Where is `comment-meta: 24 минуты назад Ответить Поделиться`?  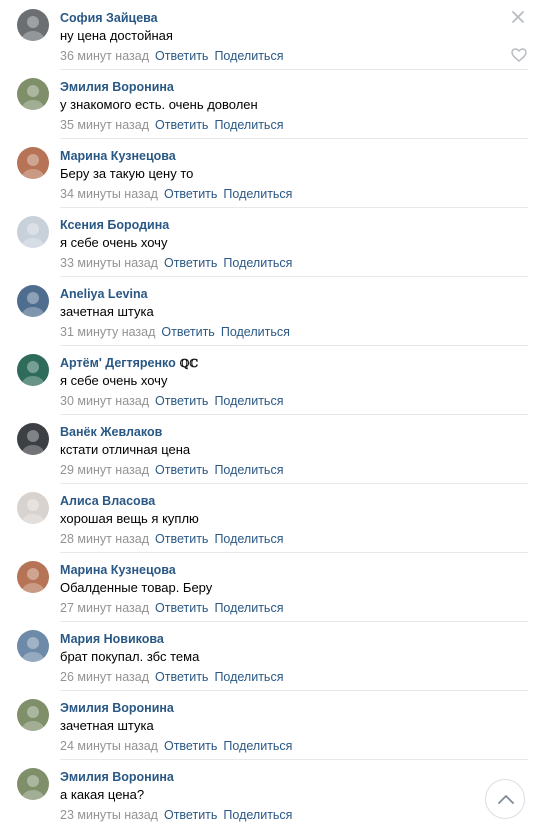 comment-meta: 24 минуты назад Ответить Поделиться is located at coordinates (302, 746).